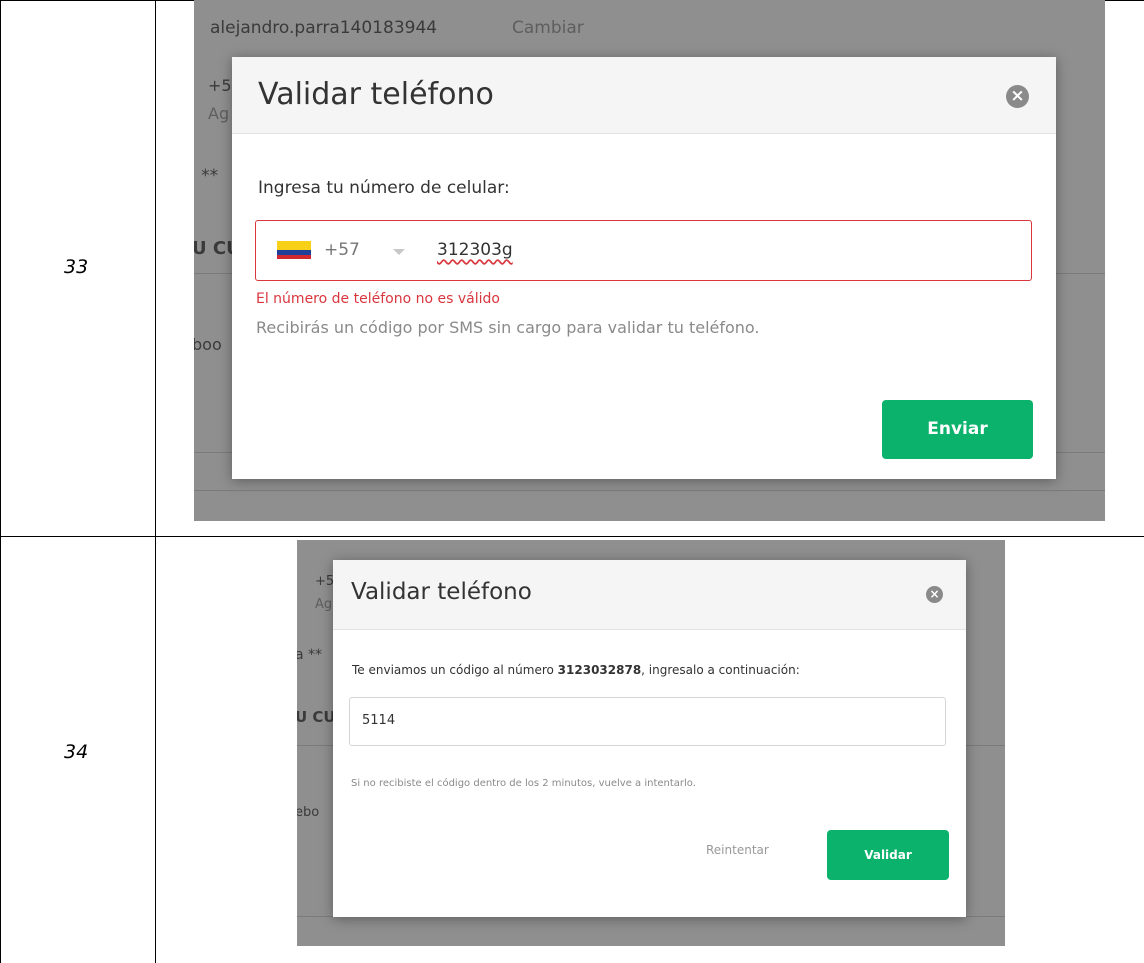 The width and height of the screenshot is (1144, 963). I want to click on colombia-flag-icon, so click(294, 250).